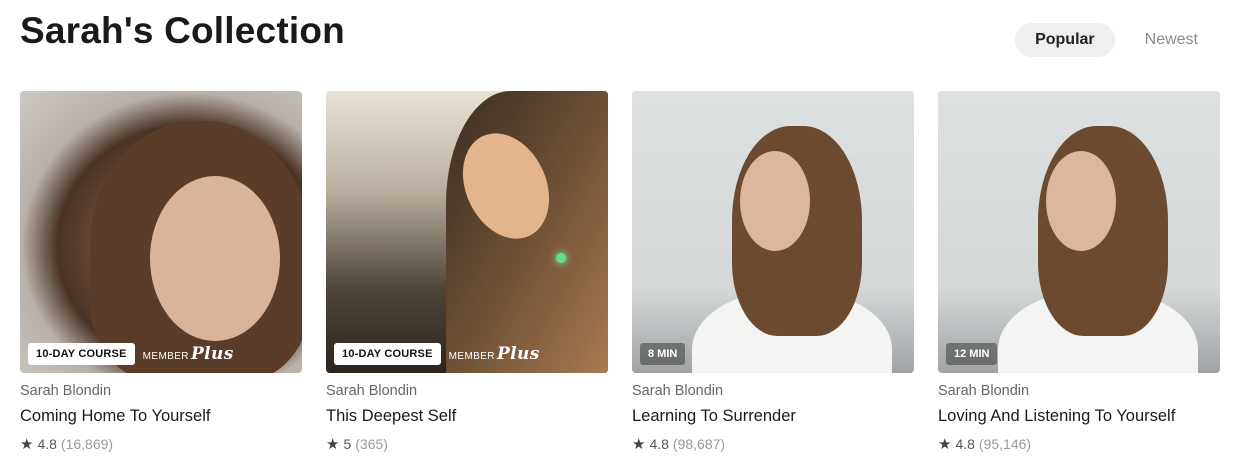 The width and height of the screenshot is (1253, 476). What do you see at coordinates (773, 444) in the screenshot?
I see `rating: ★ 4.8 (98,687)` at bounding box center [773, 444].